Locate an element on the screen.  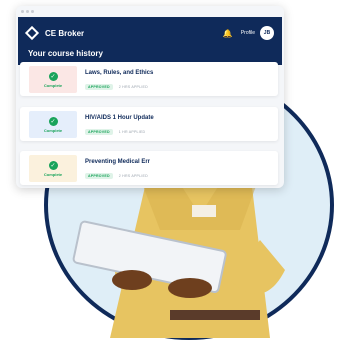
avatar: JB is located at coordinates (267, 33).